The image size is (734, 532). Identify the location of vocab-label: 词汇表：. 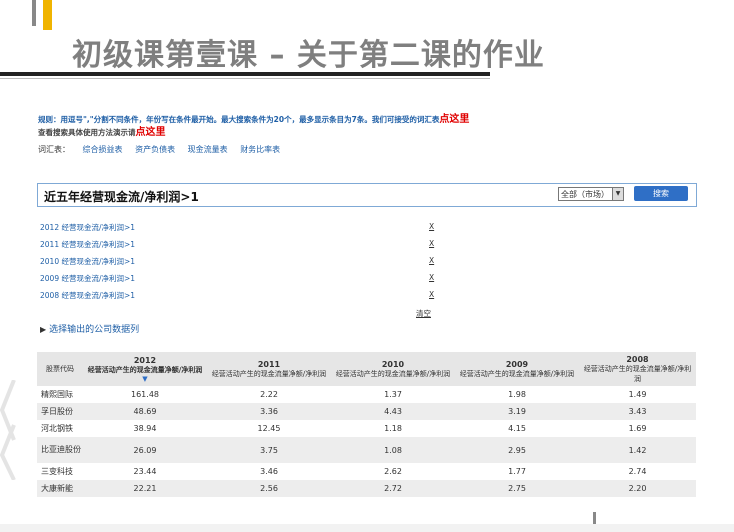
(54, 149).